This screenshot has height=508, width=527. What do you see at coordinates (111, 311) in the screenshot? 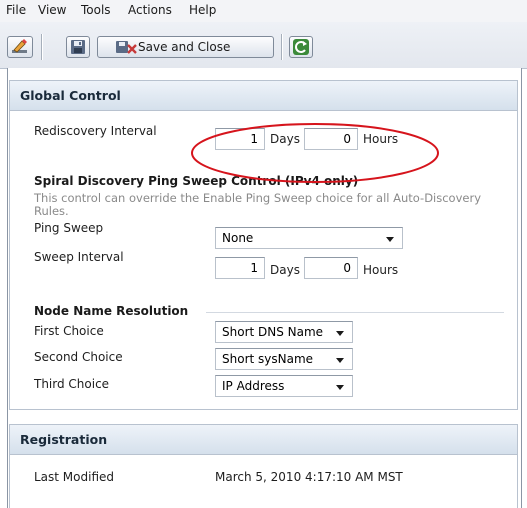
I see `node-name-resolution-title: Node Name Resolution` at bounding box center [111, 311].